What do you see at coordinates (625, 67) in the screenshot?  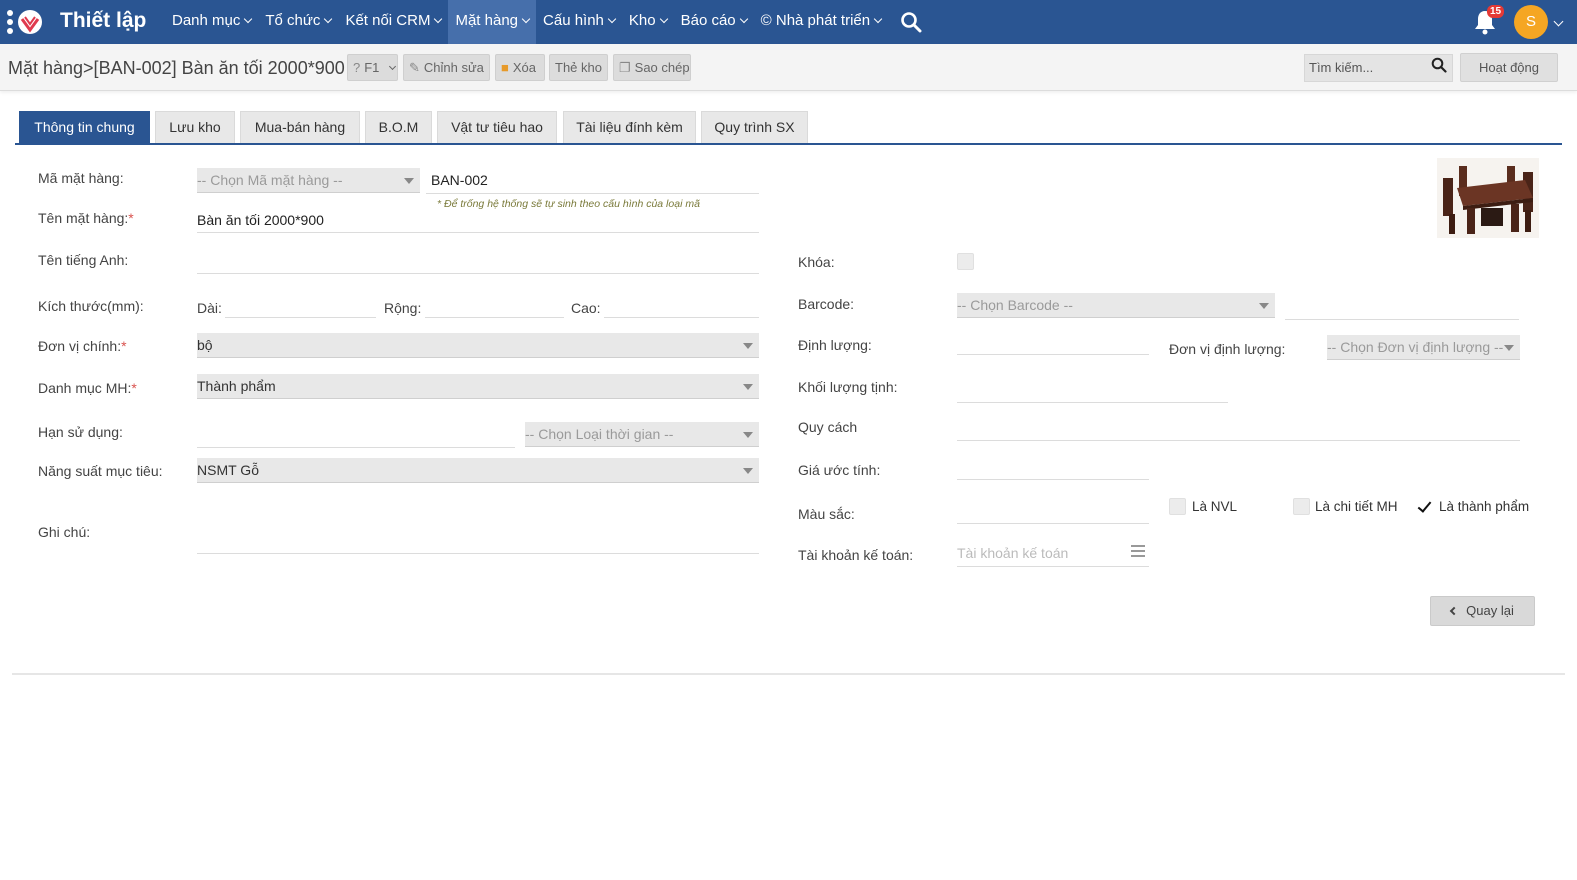 I see `copy-icon: ❐` at bounding box center [625, 67].